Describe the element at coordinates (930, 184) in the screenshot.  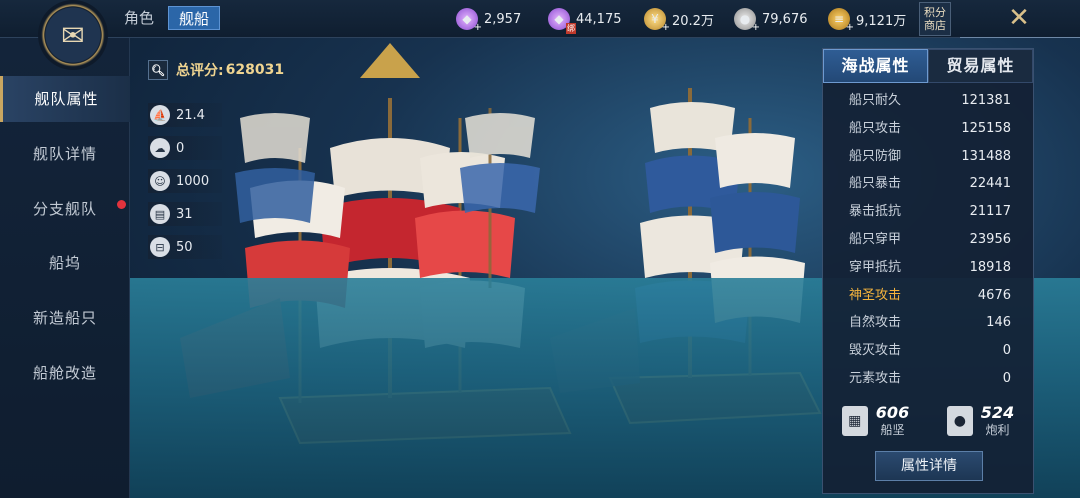
I see `attribute-row: 船只暴击 22441` at that location.